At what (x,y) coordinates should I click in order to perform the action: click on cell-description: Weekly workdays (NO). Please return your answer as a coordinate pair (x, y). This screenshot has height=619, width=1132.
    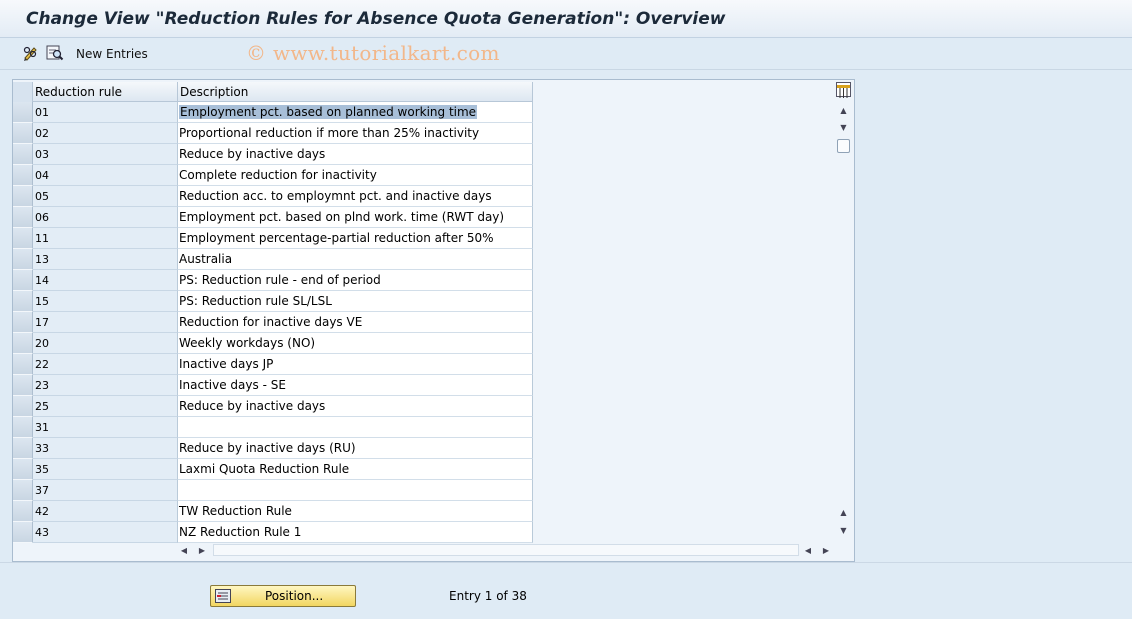
    Looking at the image, I should click on (355, 343).